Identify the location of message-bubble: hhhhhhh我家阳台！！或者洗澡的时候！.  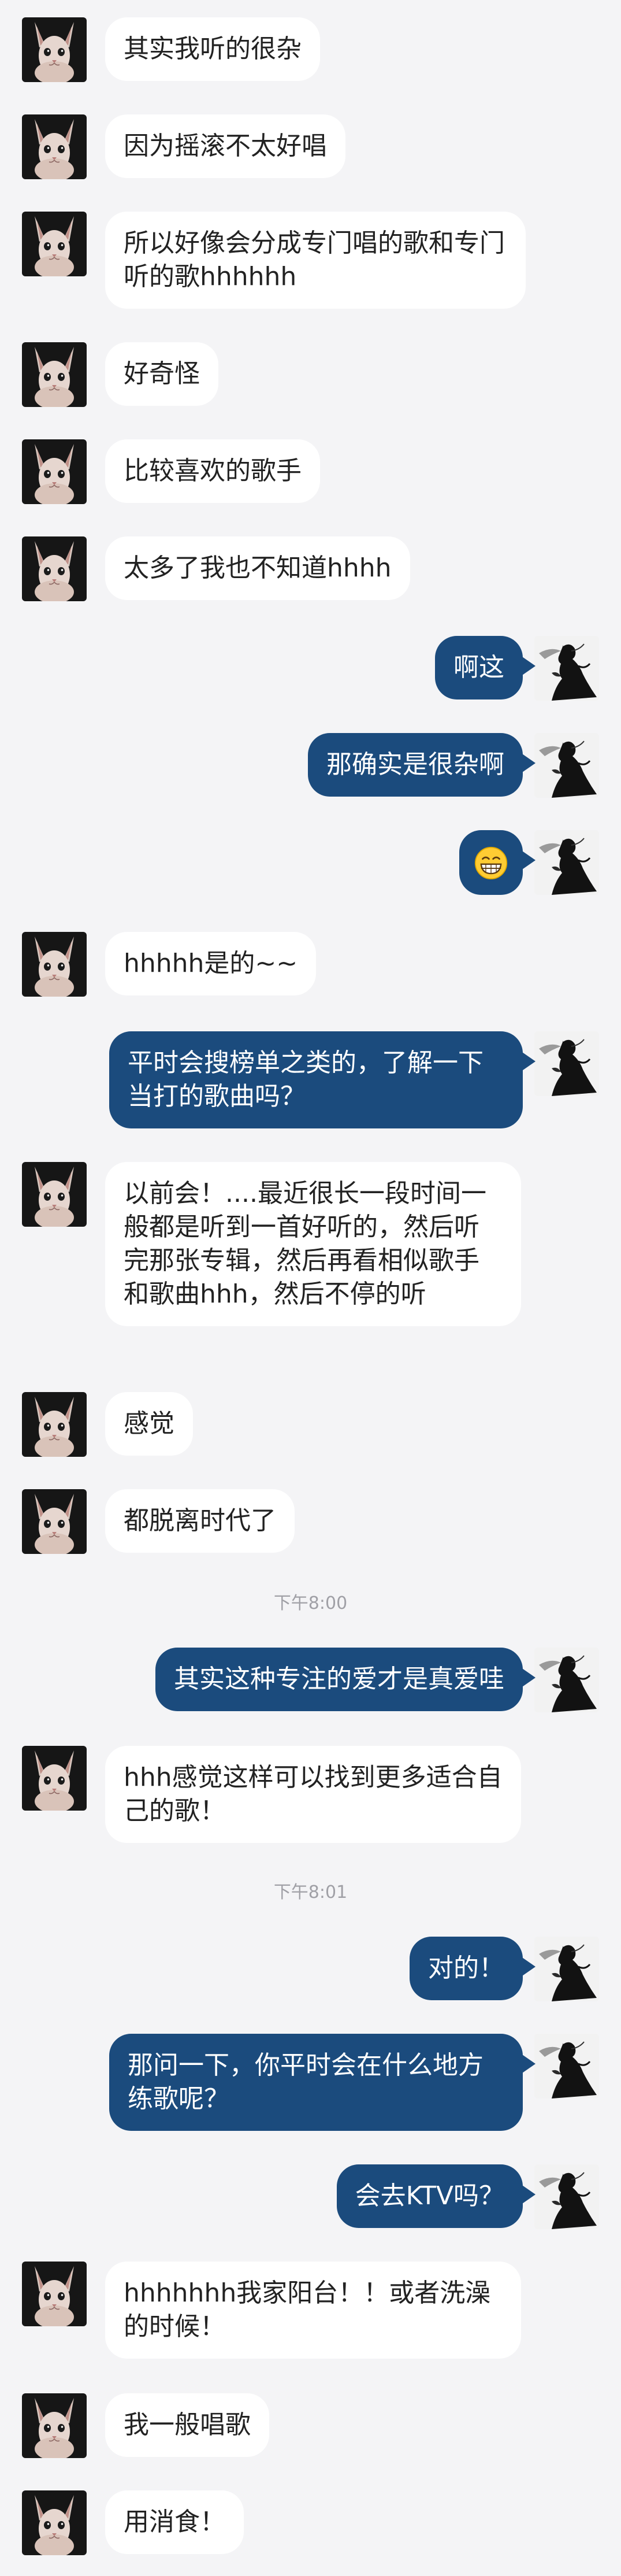
(313, 2310).